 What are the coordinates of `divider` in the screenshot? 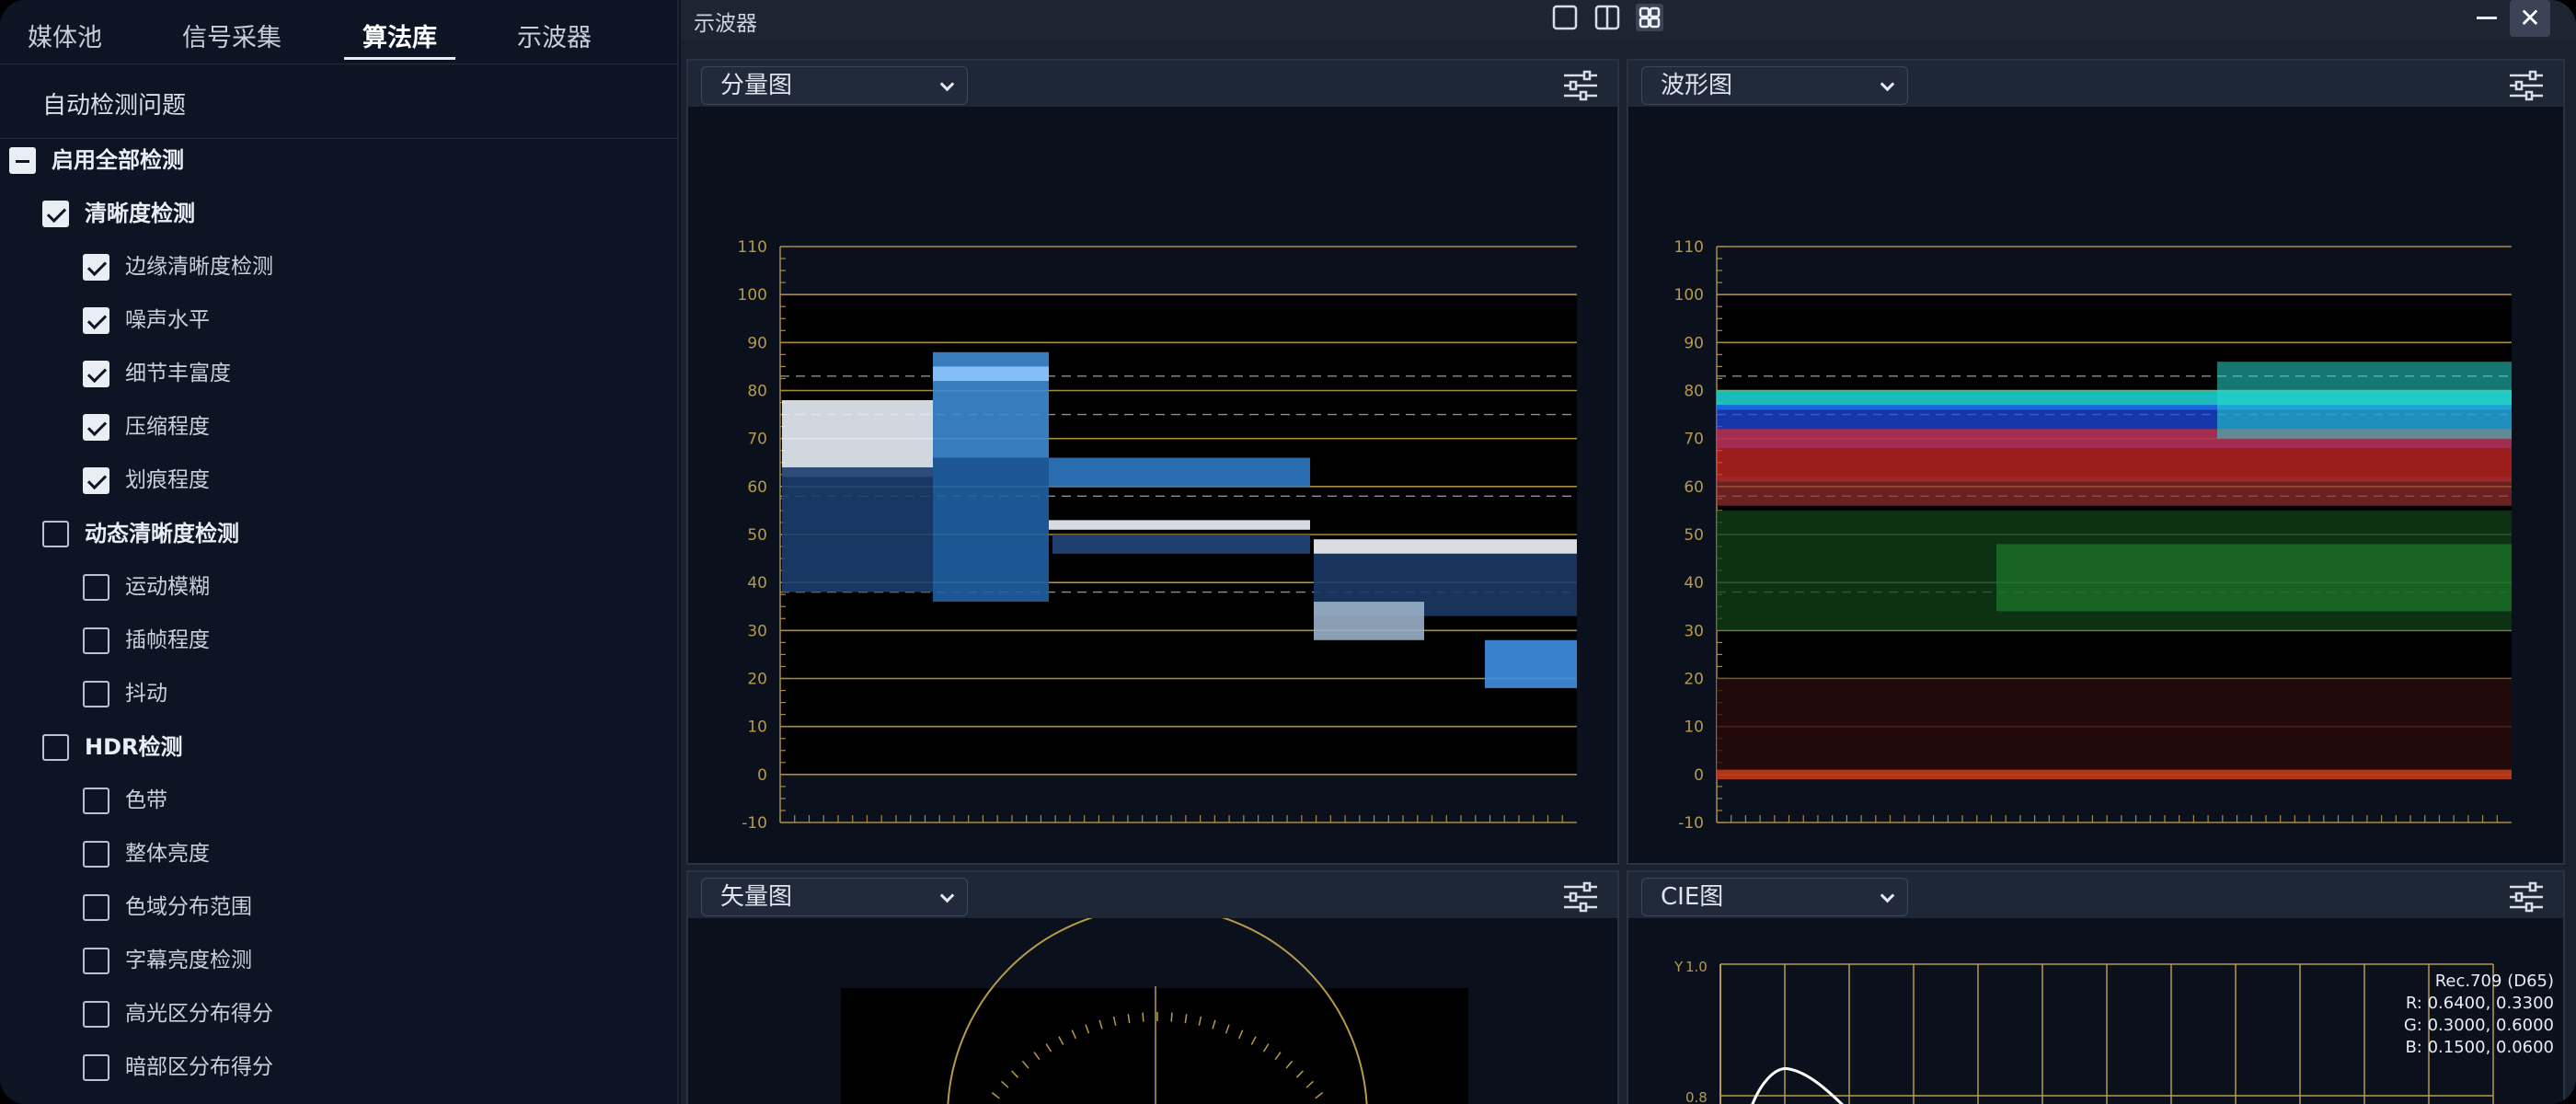 It's located at (339, 138).